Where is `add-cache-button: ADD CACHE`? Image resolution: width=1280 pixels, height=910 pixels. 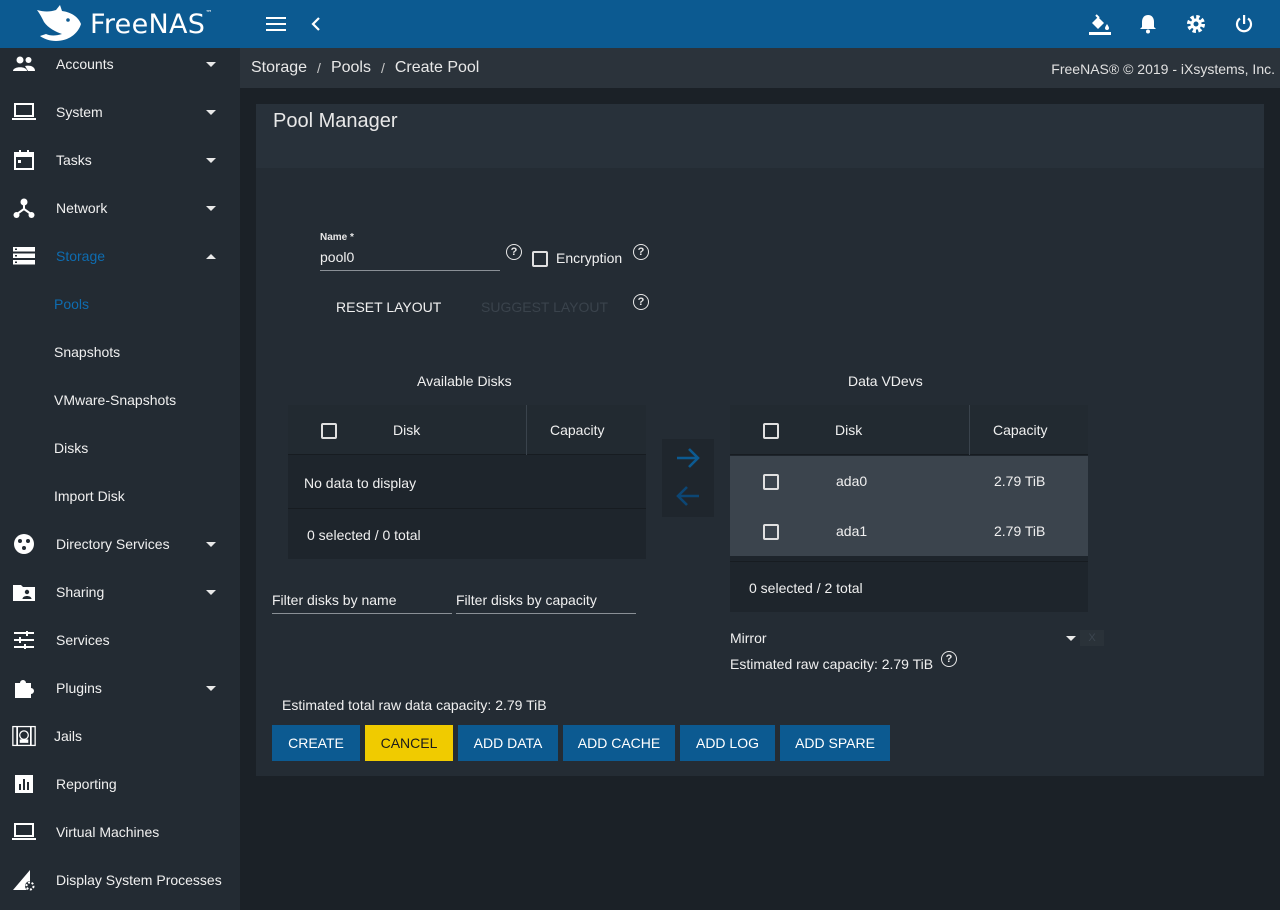
add-cache-button: ADD CACHE is located at coordinates (619, 743).